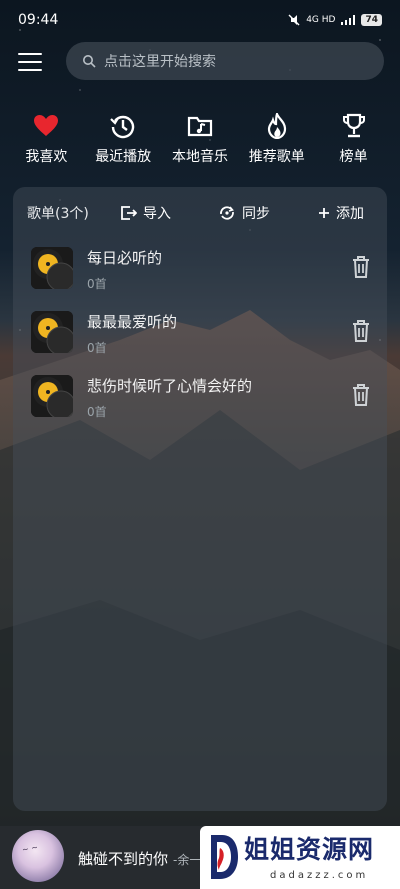 This screenshot has width=400, height=889. What do you see at coordinates (324, 213) in the screenshot?
I see `plus-icon` at bounding box center [324, 213].